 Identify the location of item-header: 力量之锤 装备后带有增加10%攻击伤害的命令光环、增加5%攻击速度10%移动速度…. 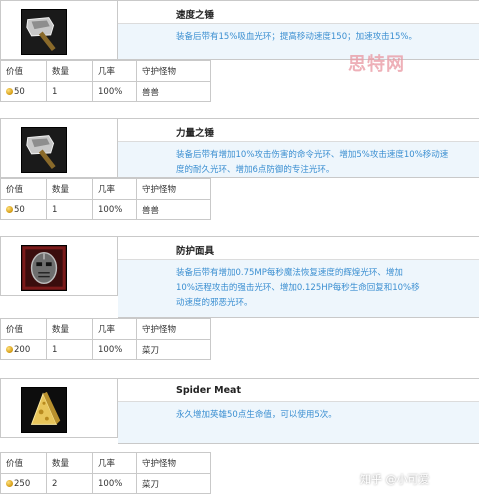
(239, 148).